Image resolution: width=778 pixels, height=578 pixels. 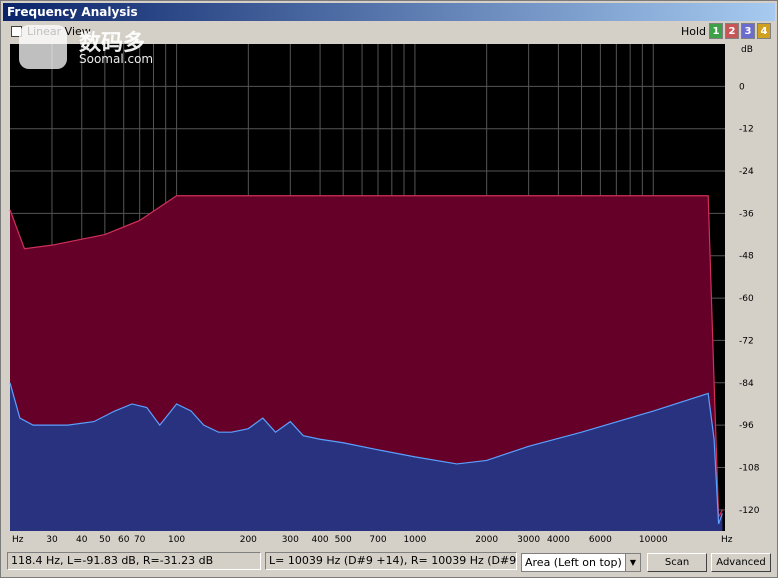 I want to click on watermark-logo-icon, so click(x=43, y=47).